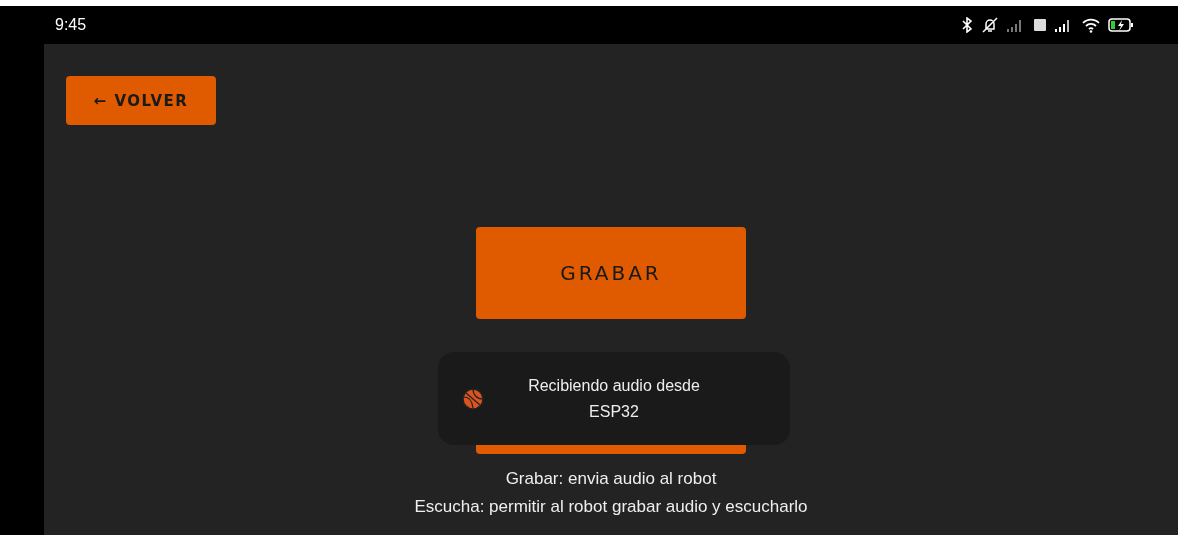 The width and height of the screenshot is (1184, 535). I want to click on record-button: GRABAR, so click(611, 273).